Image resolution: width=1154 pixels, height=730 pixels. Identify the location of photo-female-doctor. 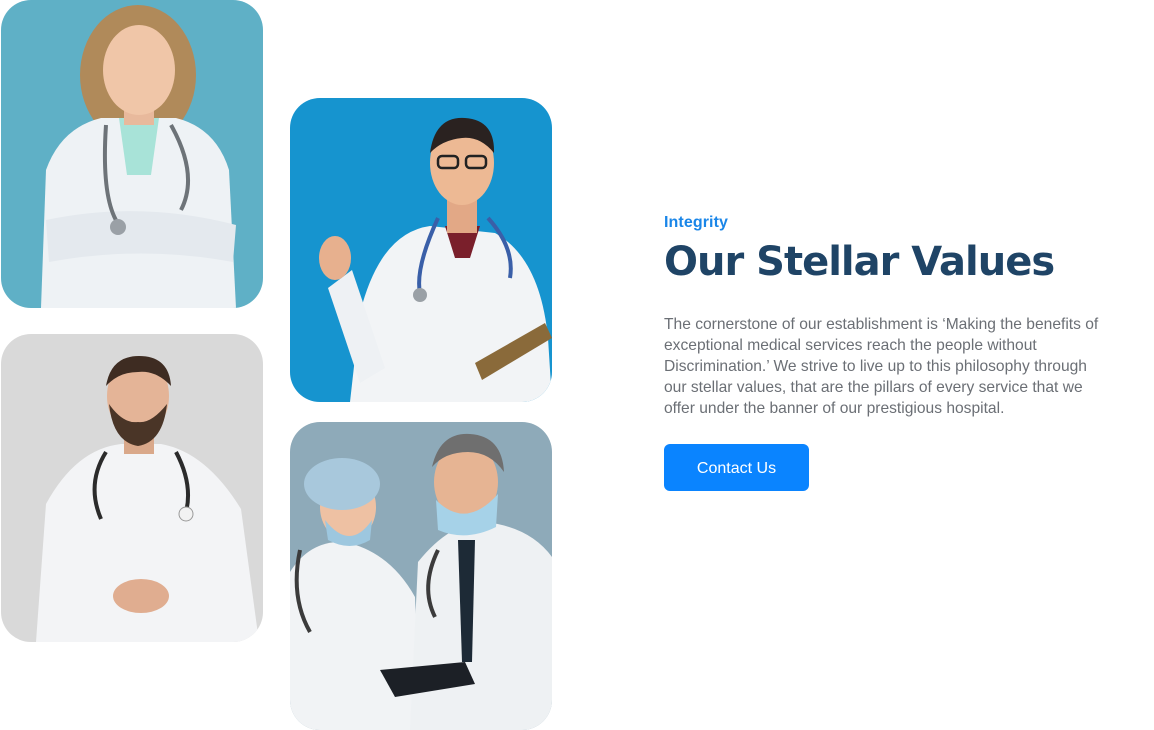
(132, 154).